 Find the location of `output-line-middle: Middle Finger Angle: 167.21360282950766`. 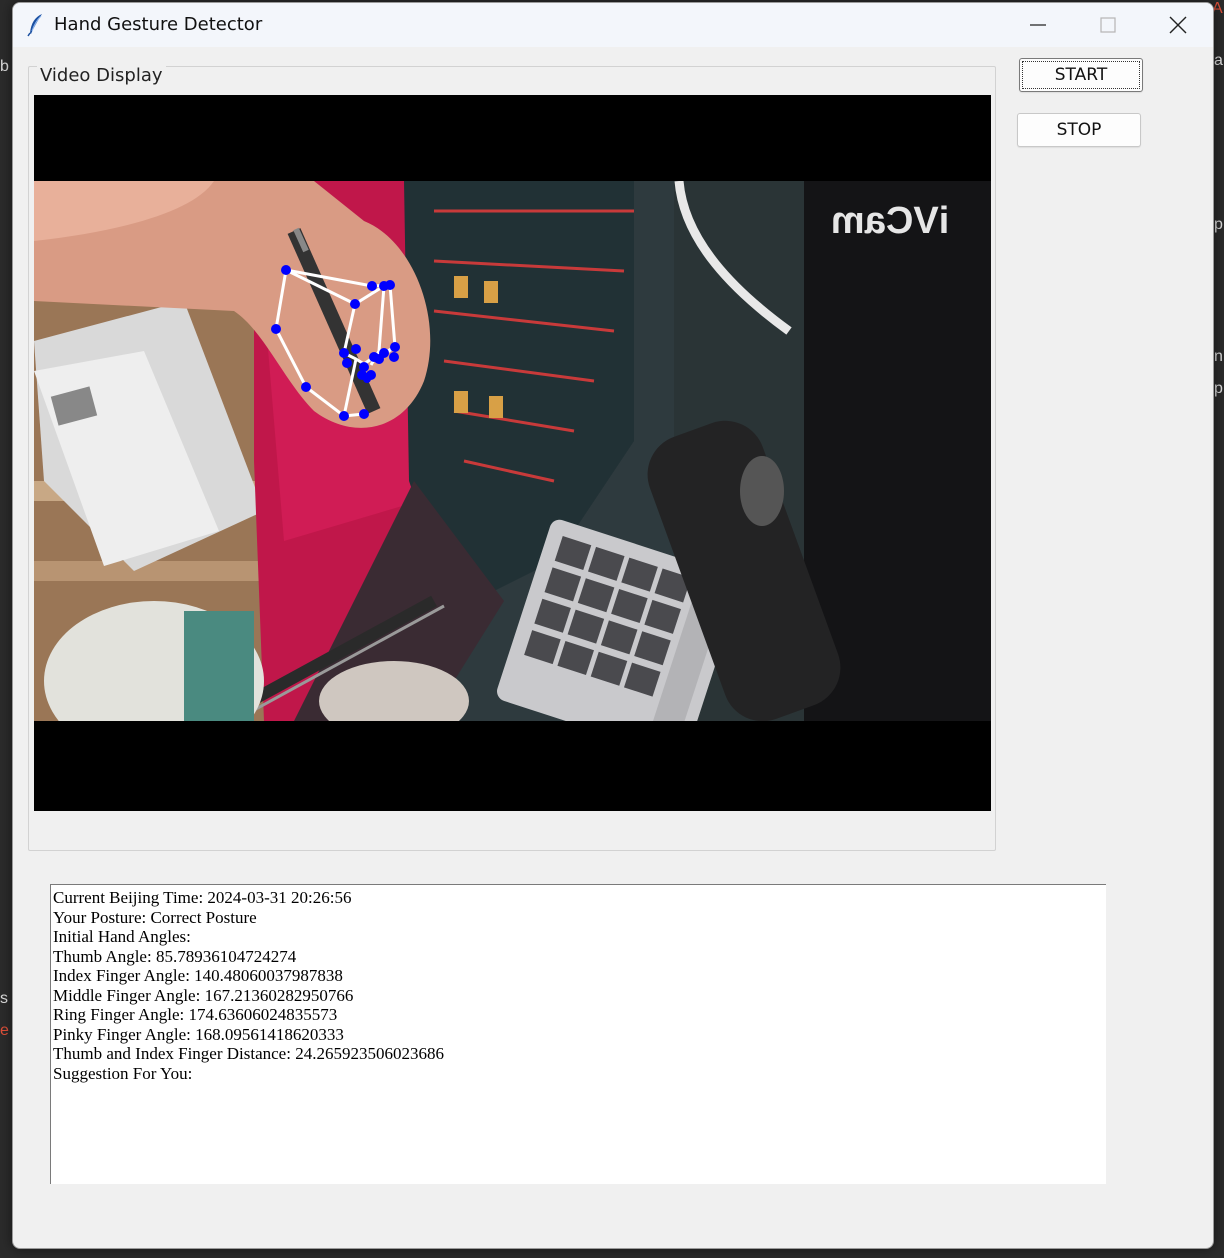

output-line-middle: Middle Finger Angle: 167.21360282950766 is located at coordinates (203, 995).